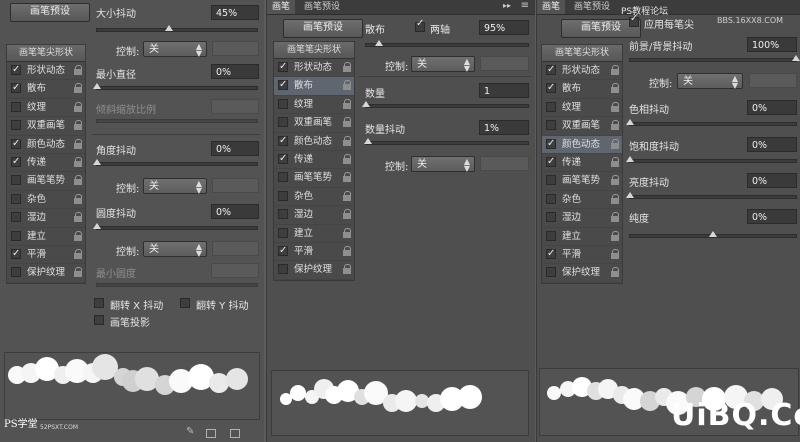 Image resolution: width=800 pixels, height=442 pixels. I want to click on scatter-slider, so click(447, 43).